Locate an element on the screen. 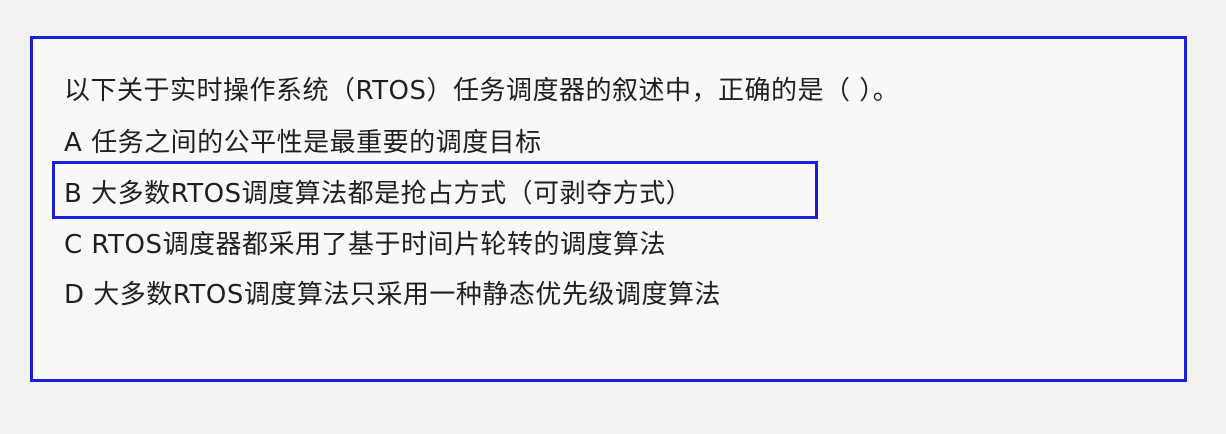 The image size is (1226, 434). option-a-letter: A is located at coordinates (73, 143).